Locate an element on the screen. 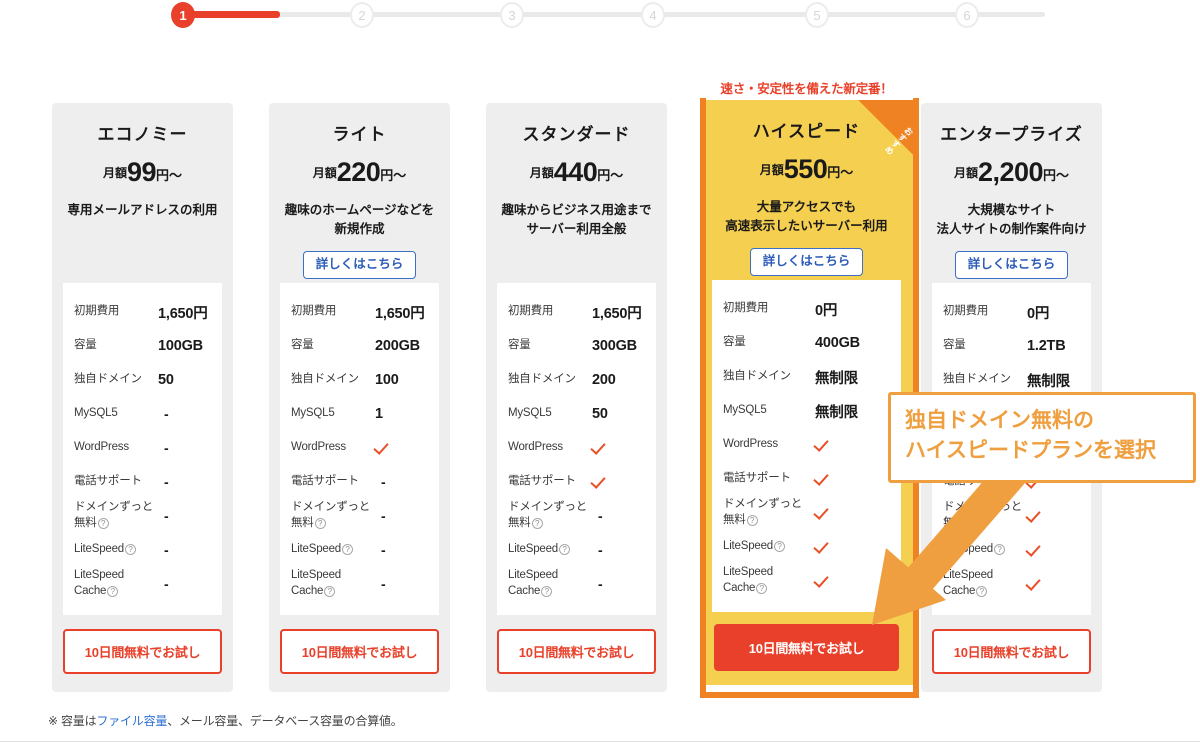 The height and width of the screenshot is (744, 1200). feature-value: 50 is located at coordinates (600, 414).